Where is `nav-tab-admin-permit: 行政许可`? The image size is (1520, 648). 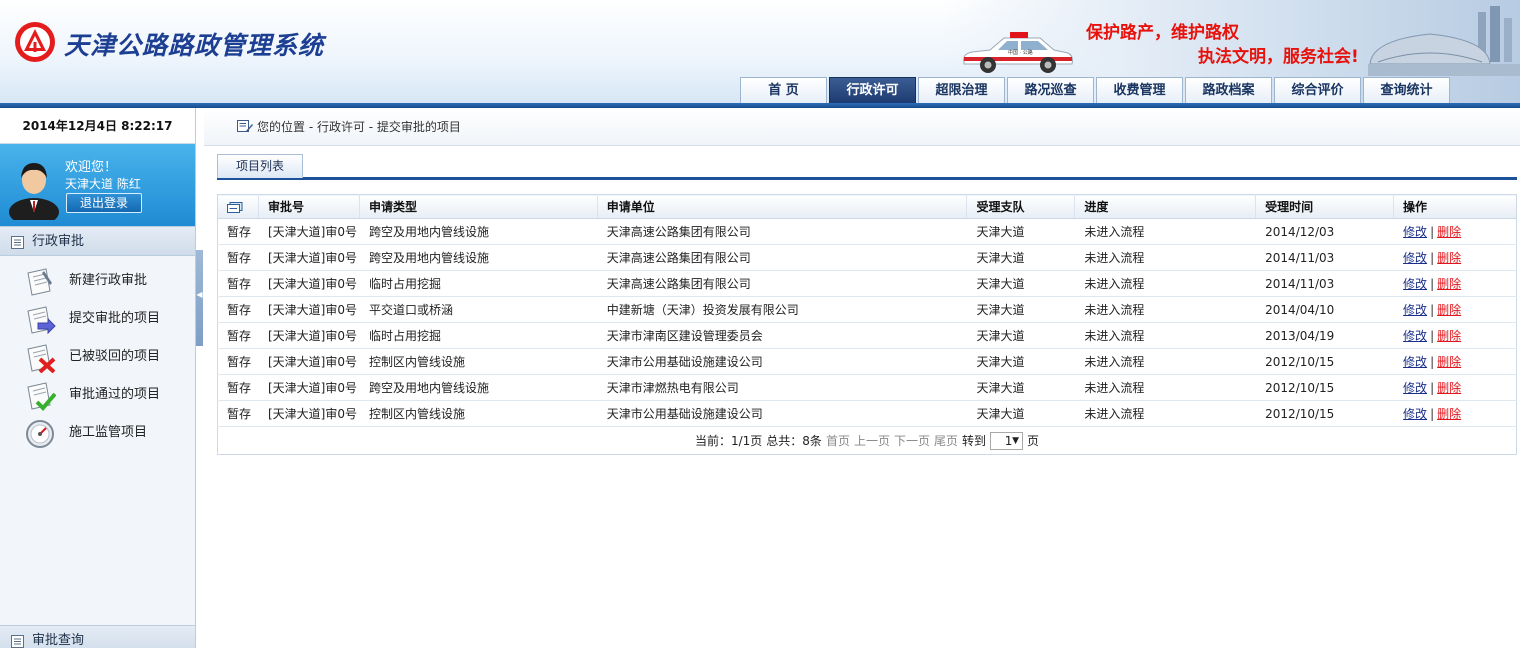 nav-tab-admin-permit: 行政许可 is located at coordinates (872, 90).